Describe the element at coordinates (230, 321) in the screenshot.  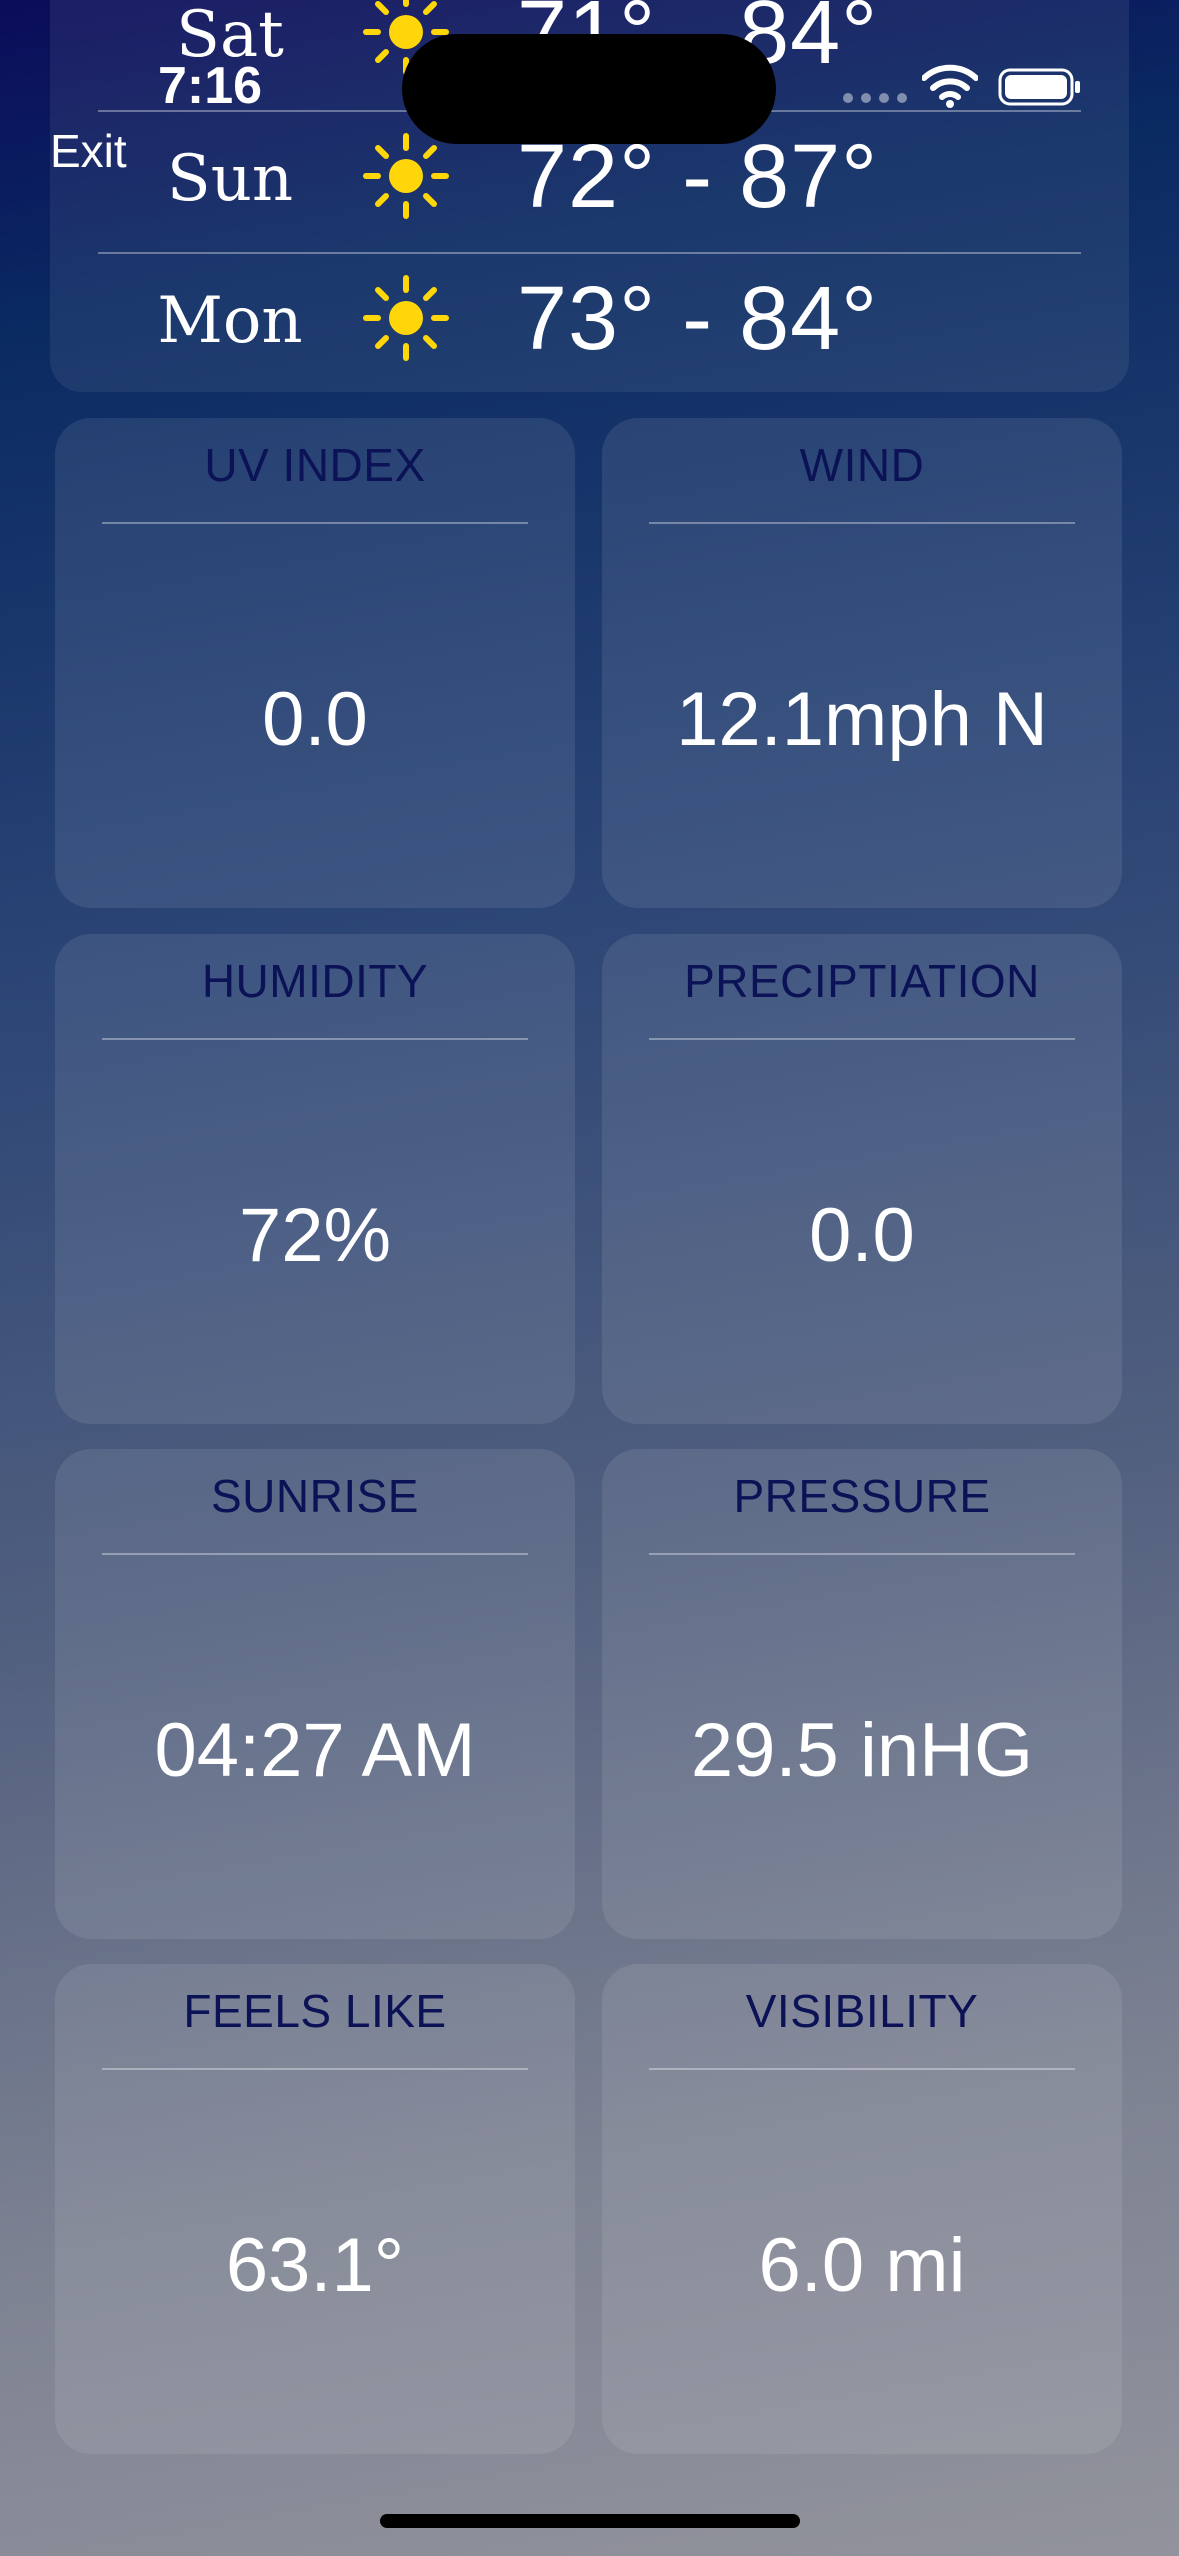
I see `forecast-day: Mon` at that location.